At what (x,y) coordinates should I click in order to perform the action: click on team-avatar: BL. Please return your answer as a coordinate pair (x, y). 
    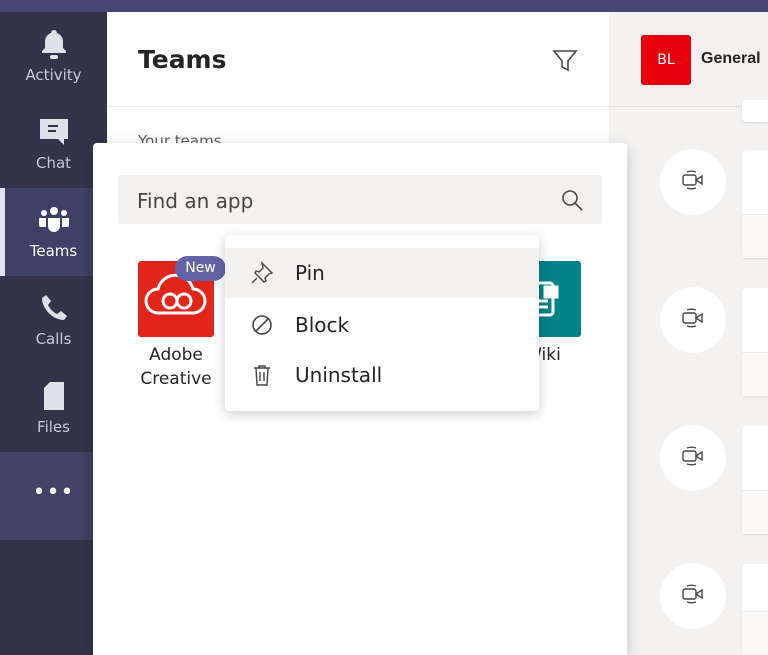
    Looking at the image, I should click on (666, 60).